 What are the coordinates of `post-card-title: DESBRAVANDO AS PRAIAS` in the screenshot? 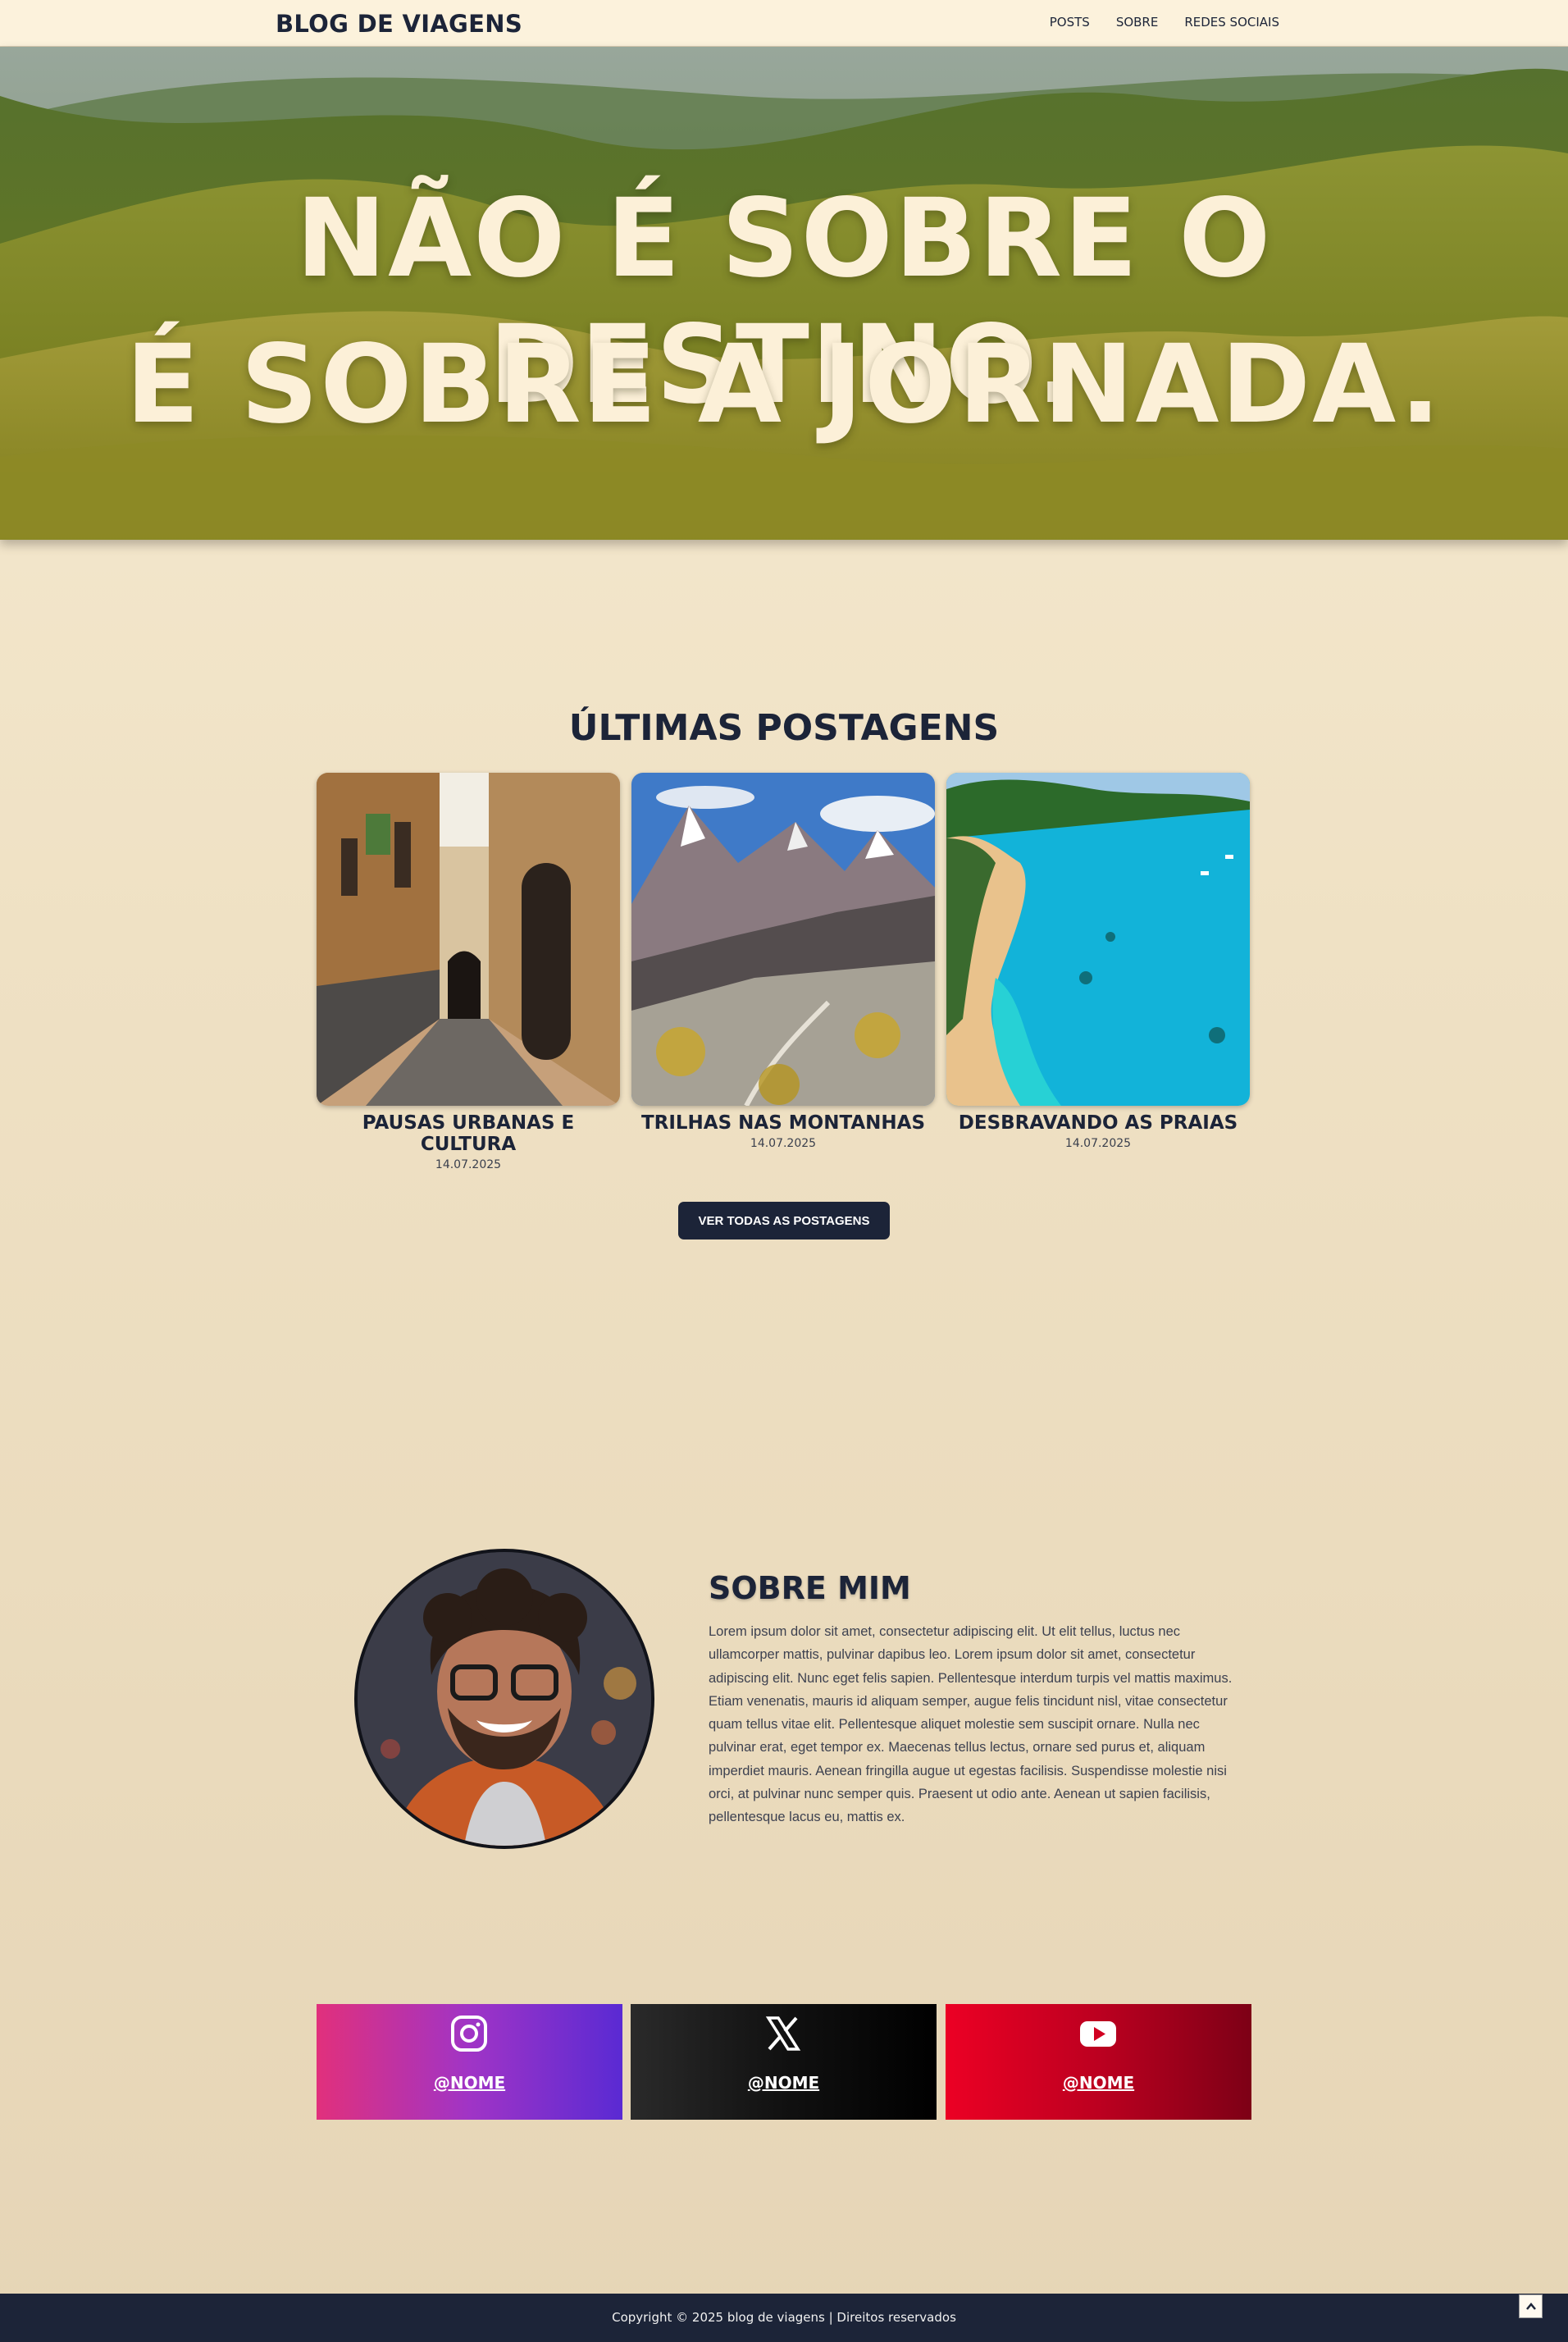 It's located at (1098, 1123).